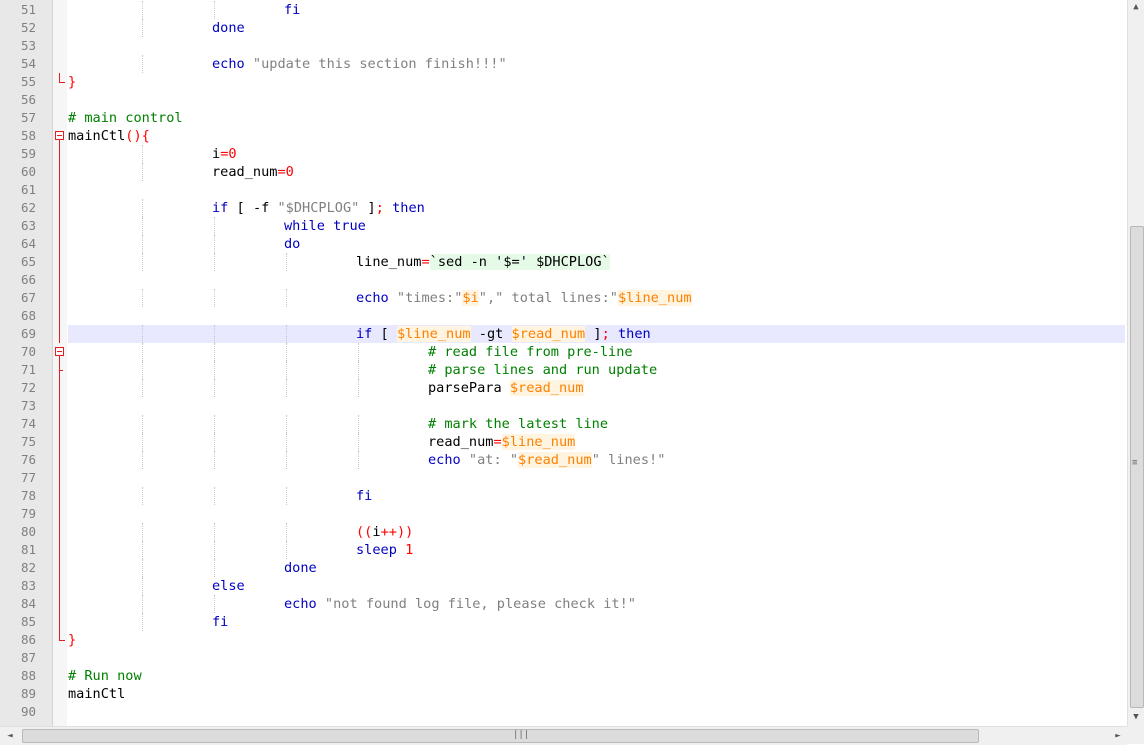 This screenshot has height=745, width=1144. I want to click on code-text: parsePara $read_num, so click(596, 388).